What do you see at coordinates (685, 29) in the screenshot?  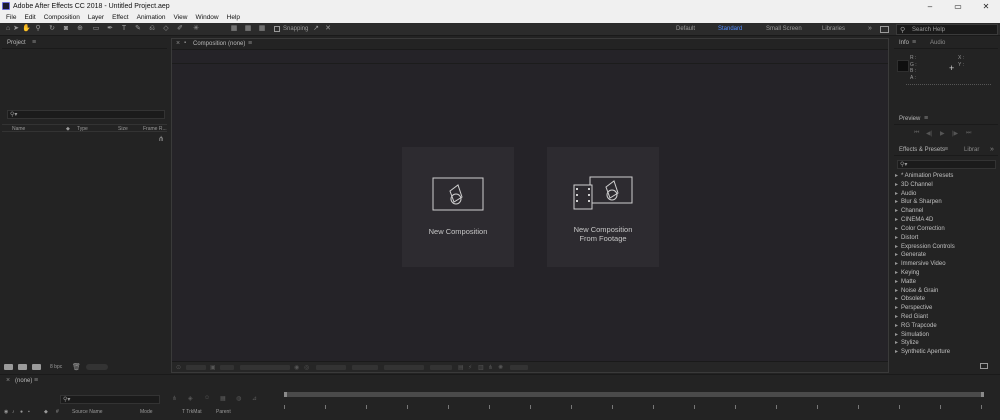 I see `workspace-default: Default` at bounding box center [685, 29].